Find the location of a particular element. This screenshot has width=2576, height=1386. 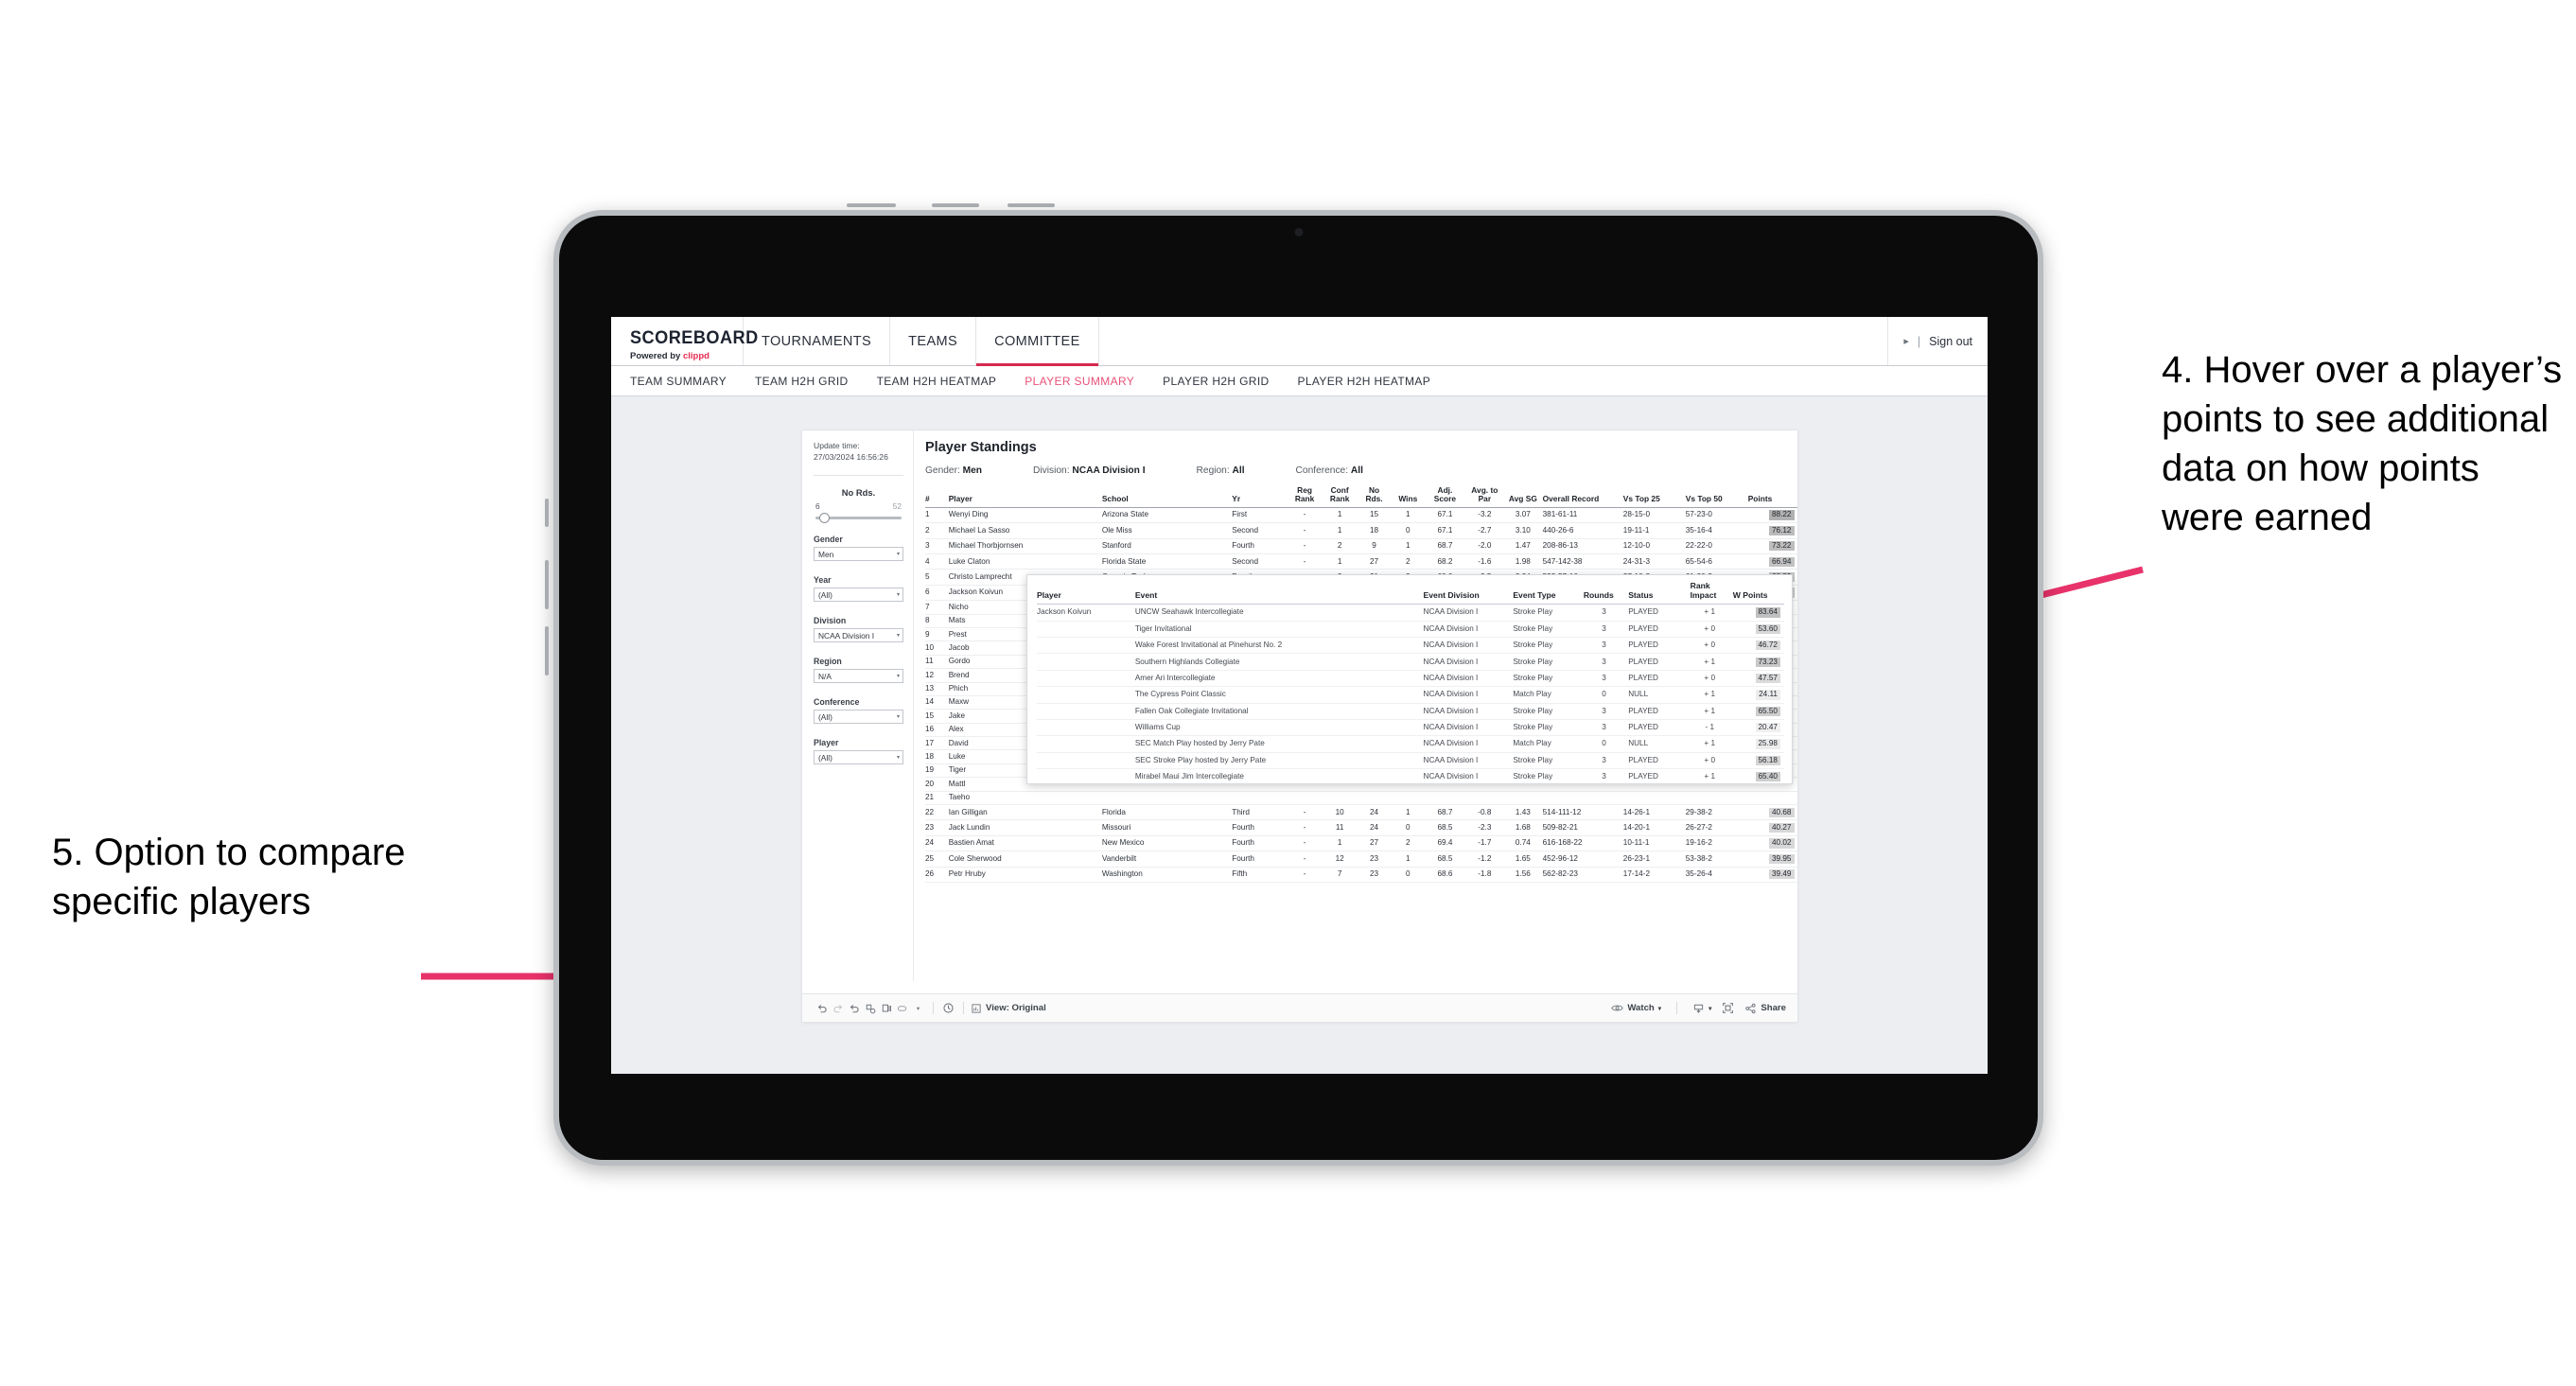

tooltip-cell-rank-impact: + 1 is located at coordinates (1712, 744).